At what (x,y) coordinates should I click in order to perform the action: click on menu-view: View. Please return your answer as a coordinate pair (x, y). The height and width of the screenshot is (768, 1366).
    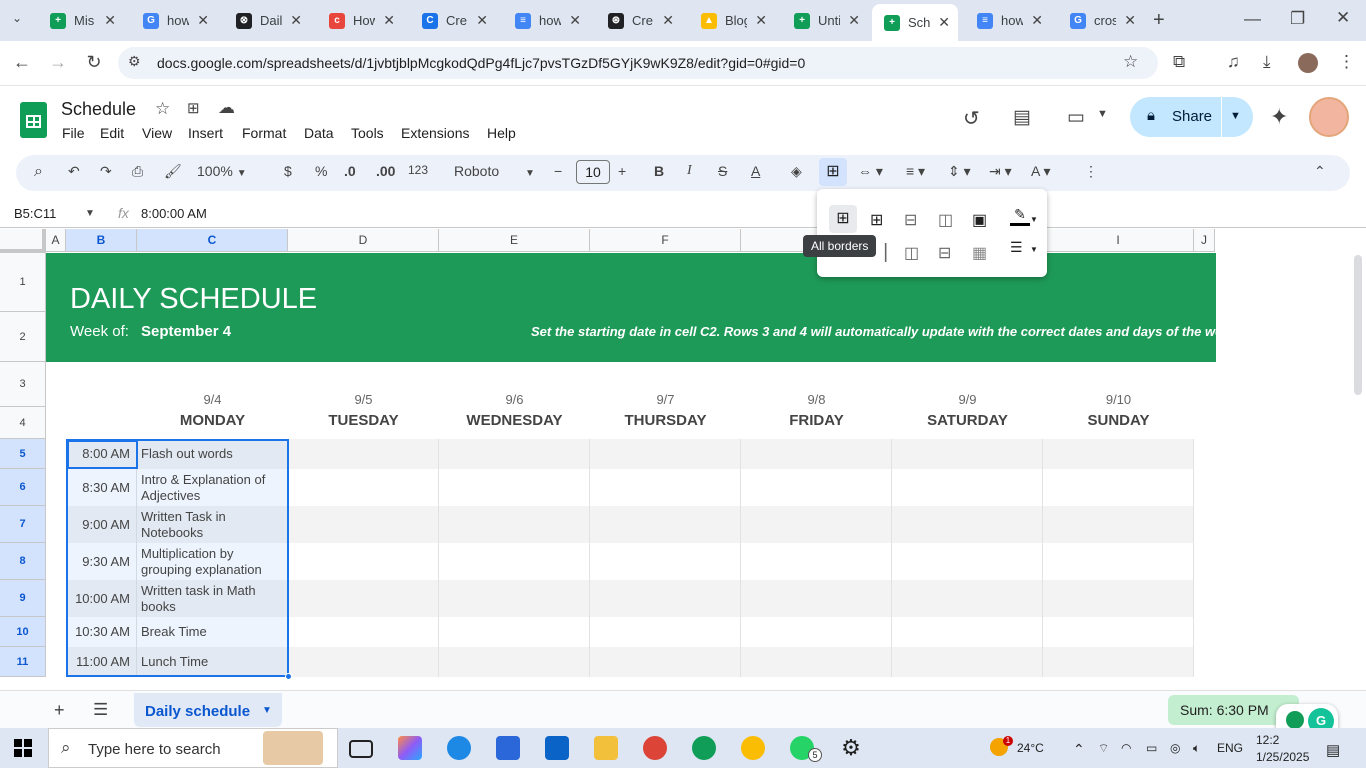
    Looking at the image, I should click on (157, 133).